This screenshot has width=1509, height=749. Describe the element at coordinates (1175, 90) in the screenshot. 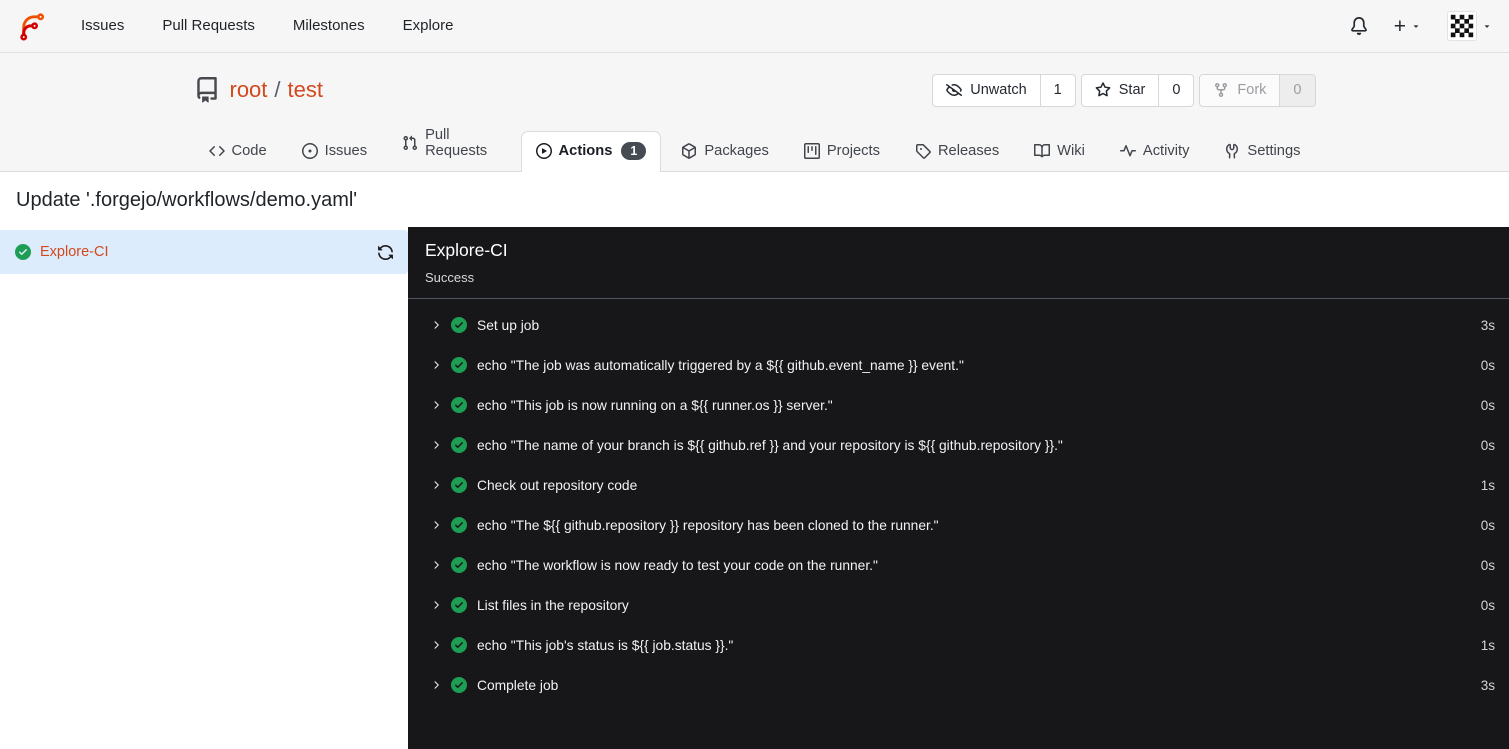

I see `stars-count: 0` at that location.